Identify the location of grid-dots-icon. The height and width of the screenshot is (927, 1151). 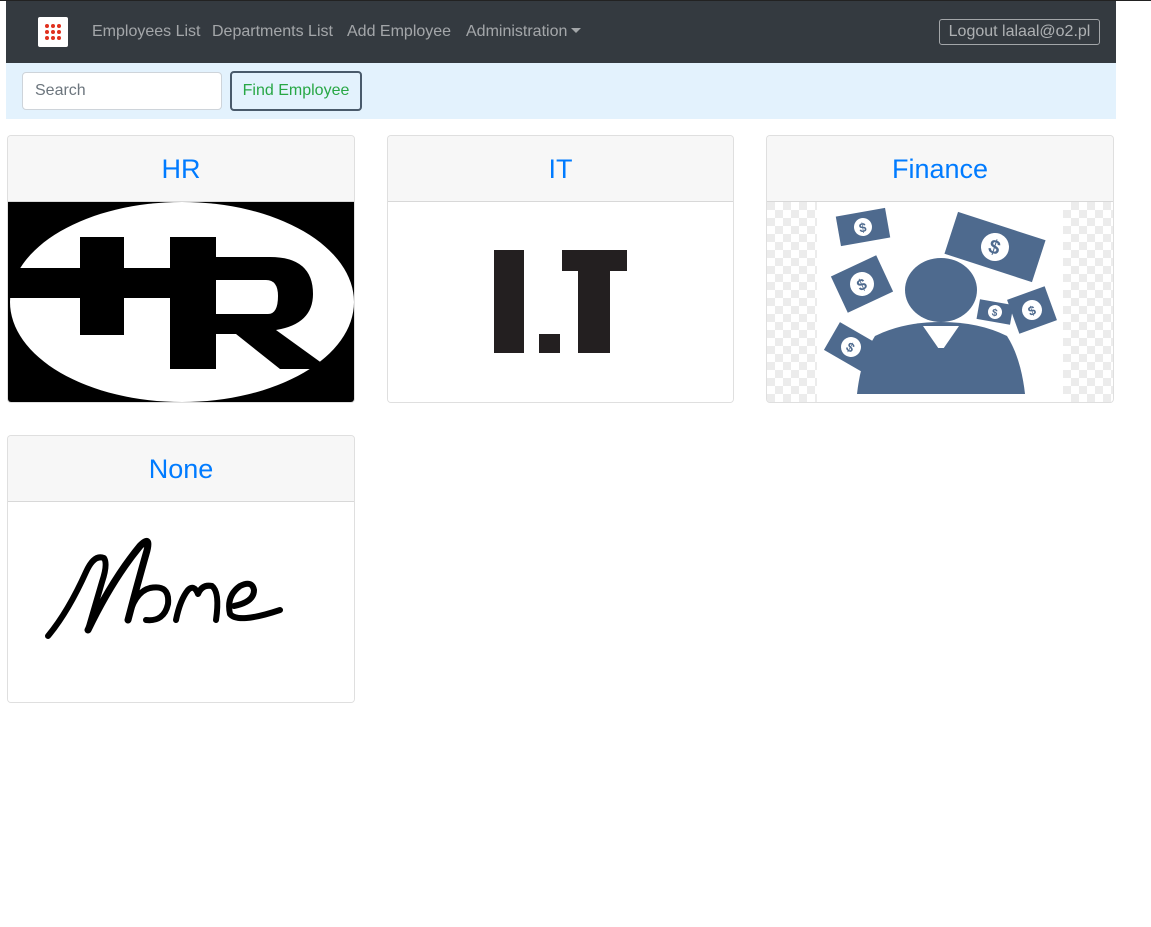
(53, 32).